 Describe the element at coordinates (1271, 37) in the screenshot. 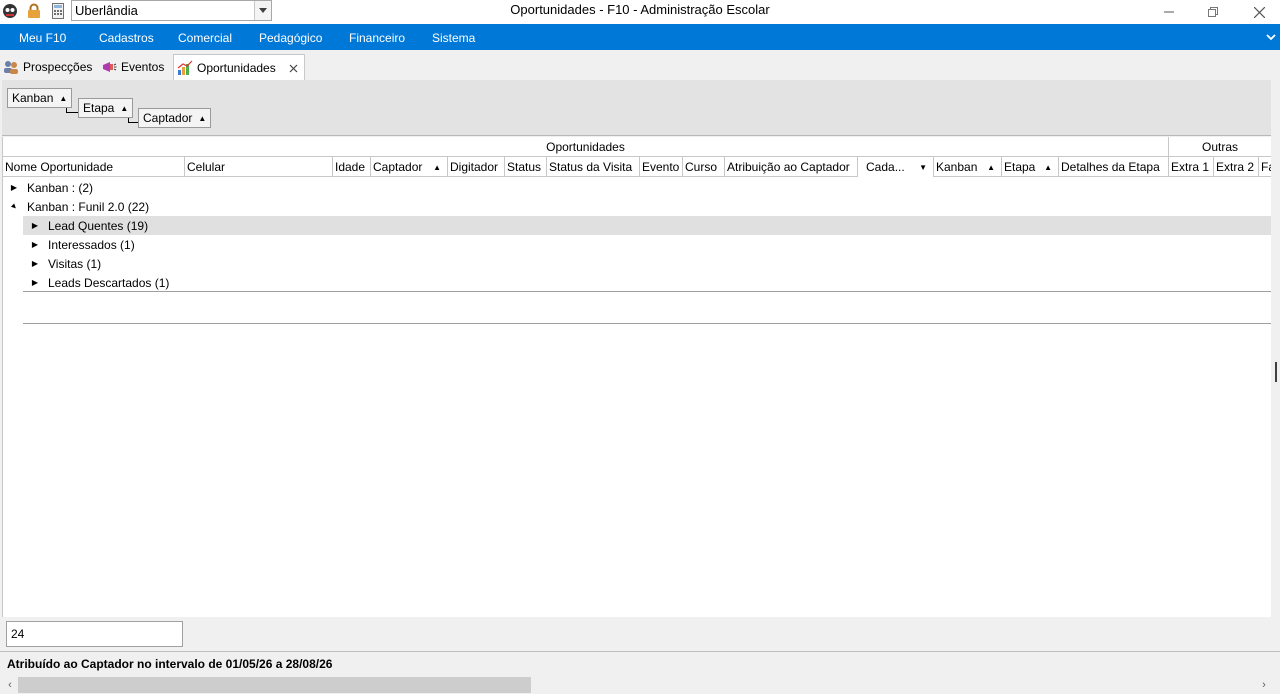

I see `chevron-down-icon` at that location.